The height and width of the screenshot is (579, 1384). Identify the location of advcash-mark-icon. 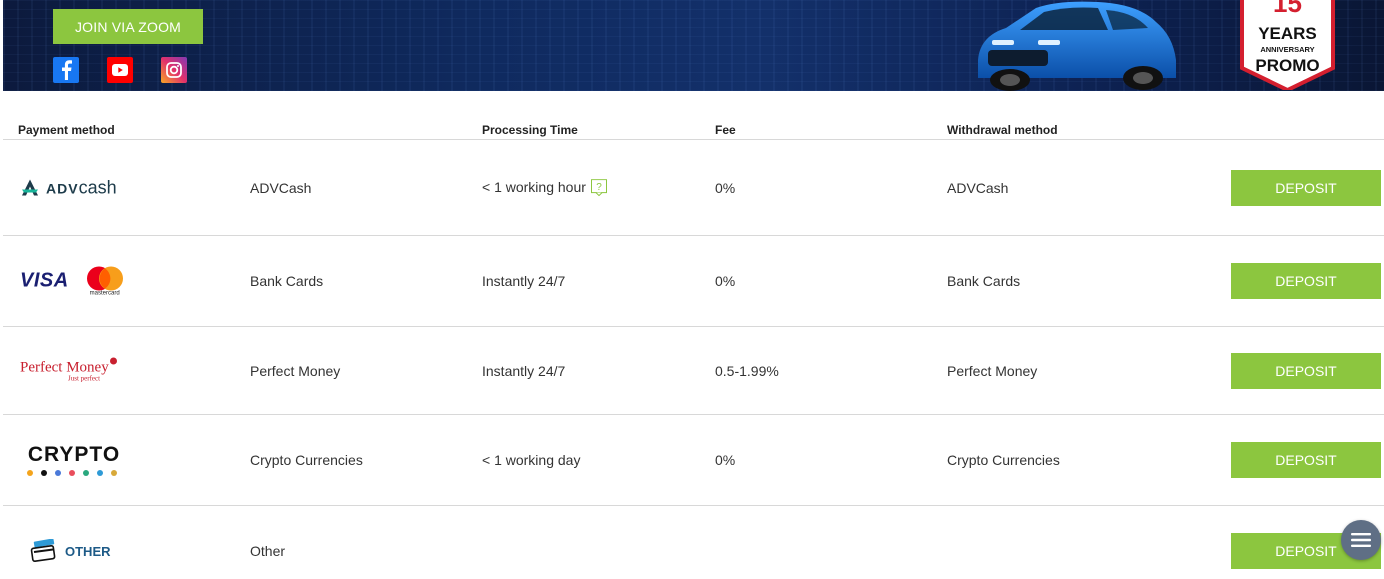
(30, 187).